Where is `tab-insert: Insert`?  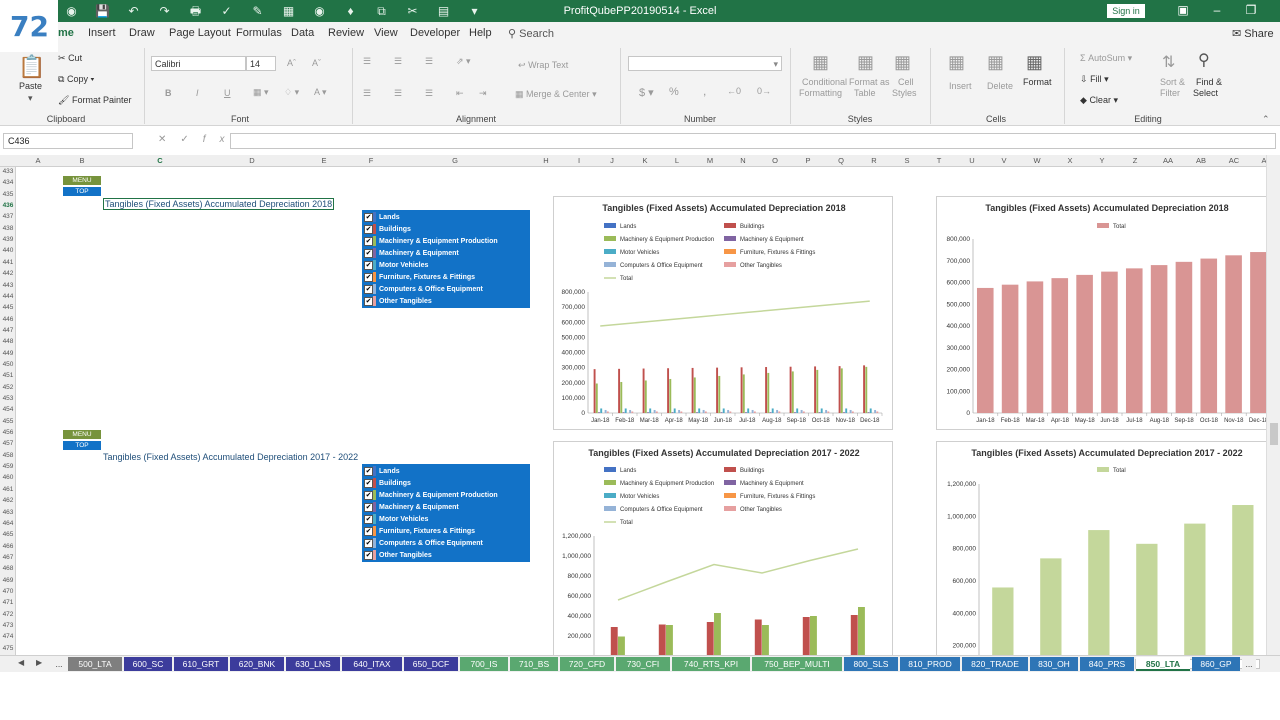 tab-insert: Insert is located at coordinates (102, 33).